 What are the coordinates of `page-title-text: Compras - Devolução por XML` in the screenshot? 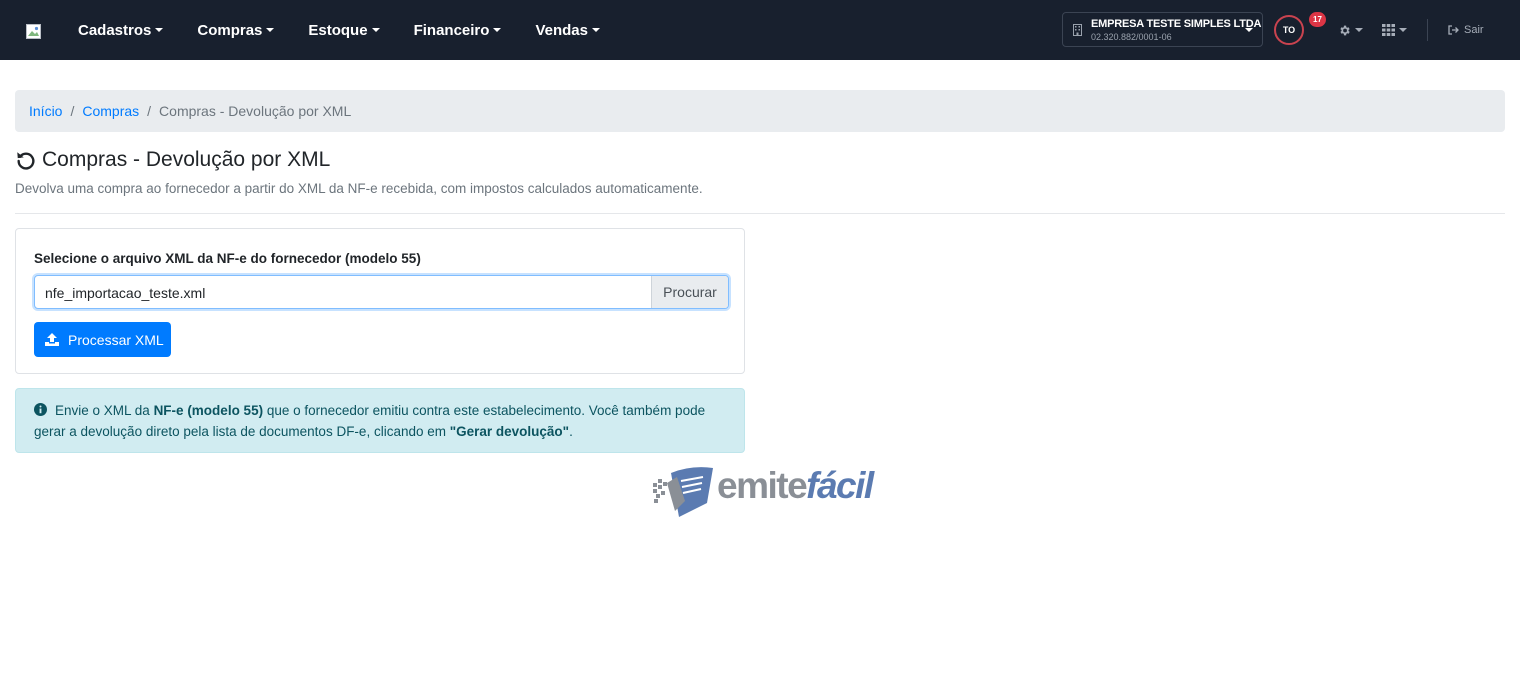 It's located at (186, 159).